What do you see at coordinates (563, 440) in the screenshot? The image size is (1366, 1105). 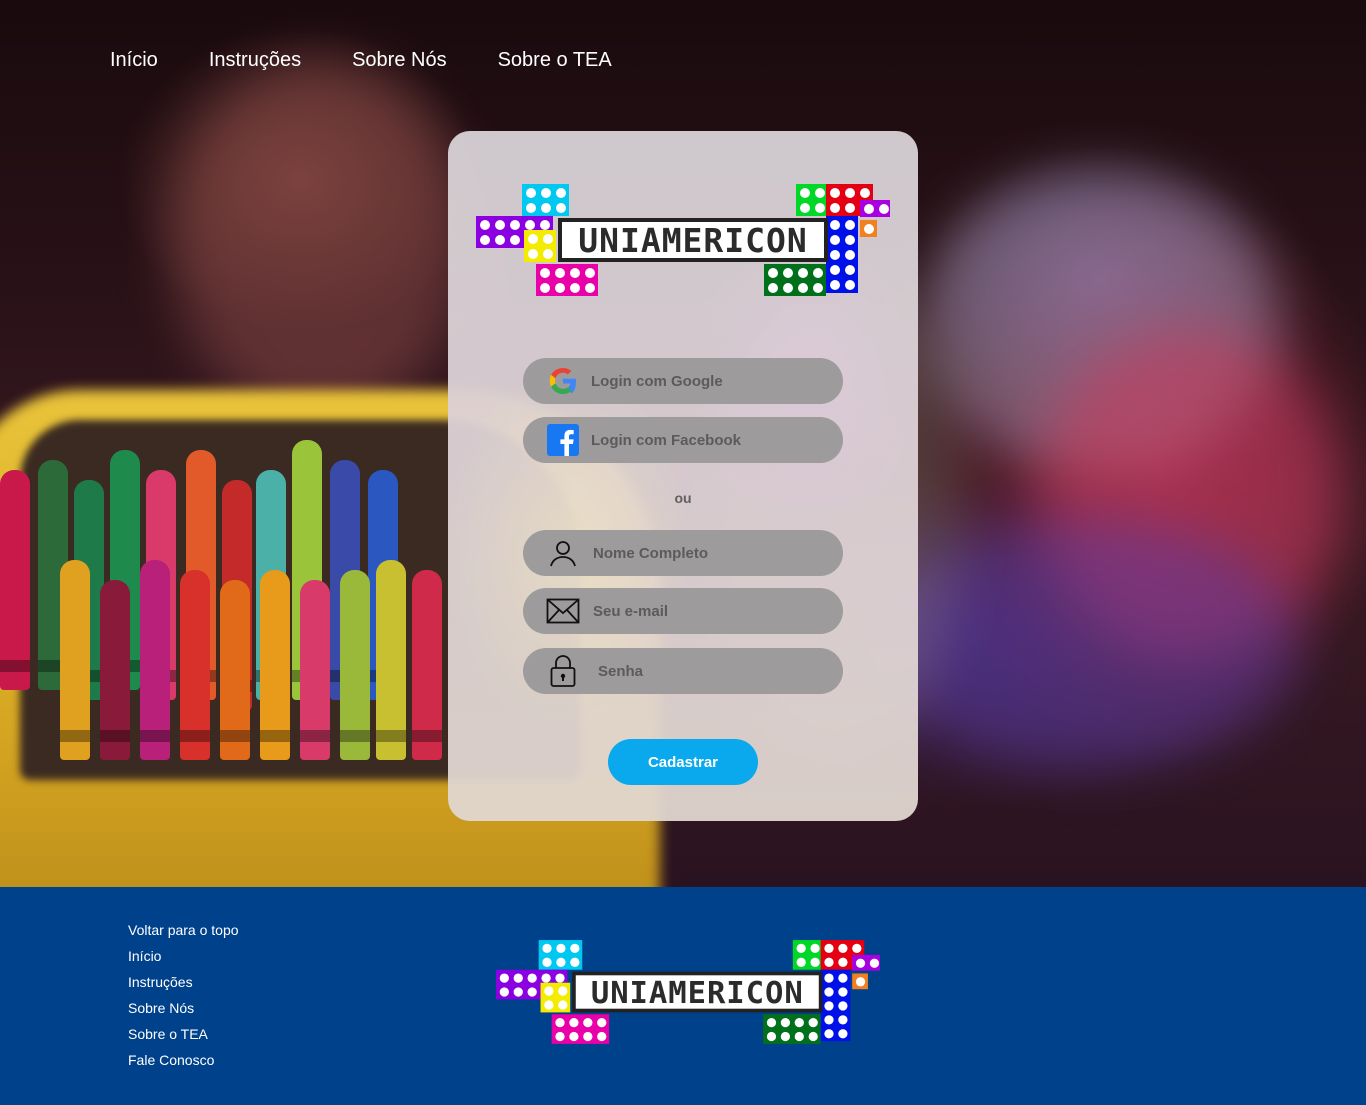 I see `facebook-icon` at bounding box center [563, 440].